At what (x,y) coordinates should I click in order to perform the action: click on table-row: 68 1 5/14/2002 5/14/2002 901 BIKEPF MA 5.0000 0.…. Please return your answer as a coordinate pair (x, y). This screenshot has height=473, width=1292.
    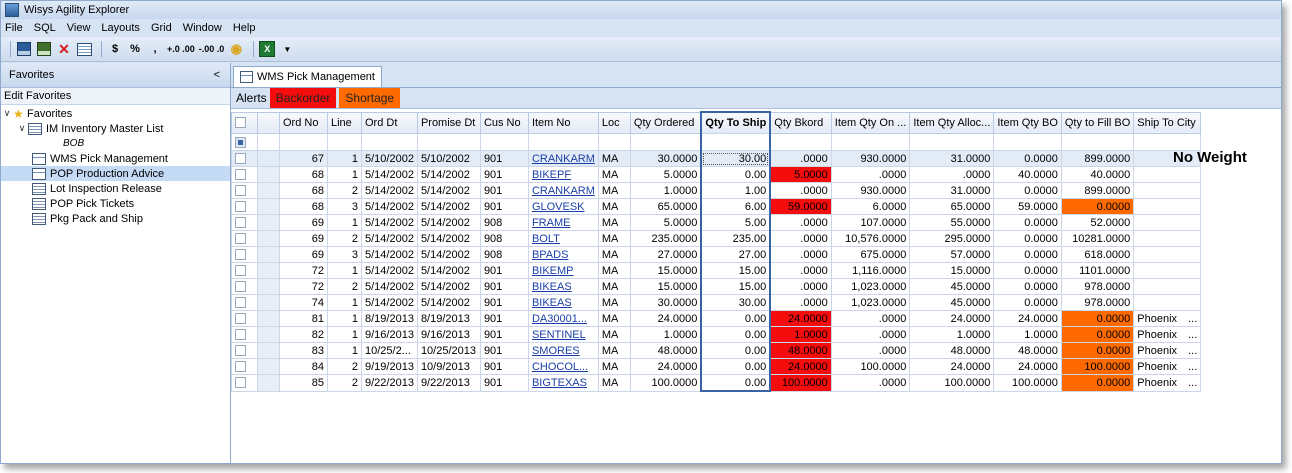
    Looking at the image, I should click on (716, 174).